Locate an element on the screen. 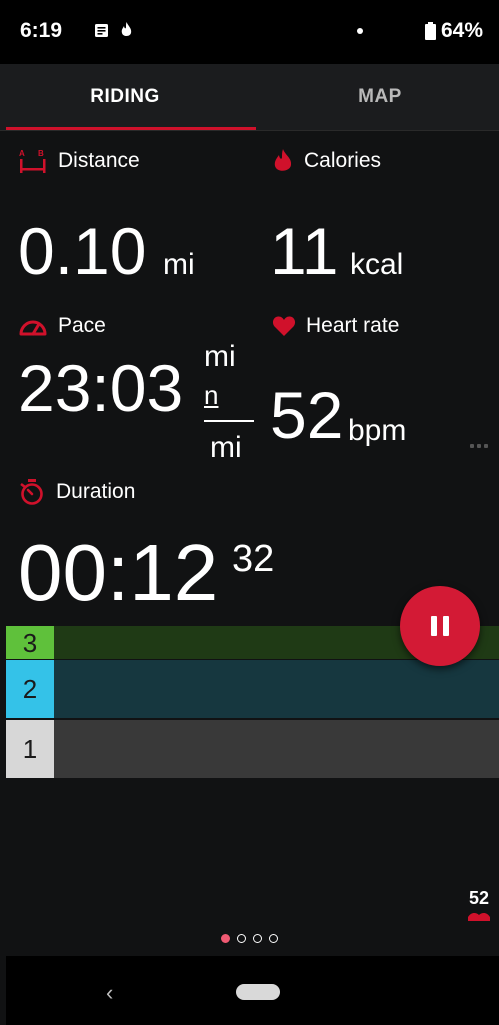 The height and width of the screenshot is (1025, 499). svg-text: A is located at coordinates (22, 153).